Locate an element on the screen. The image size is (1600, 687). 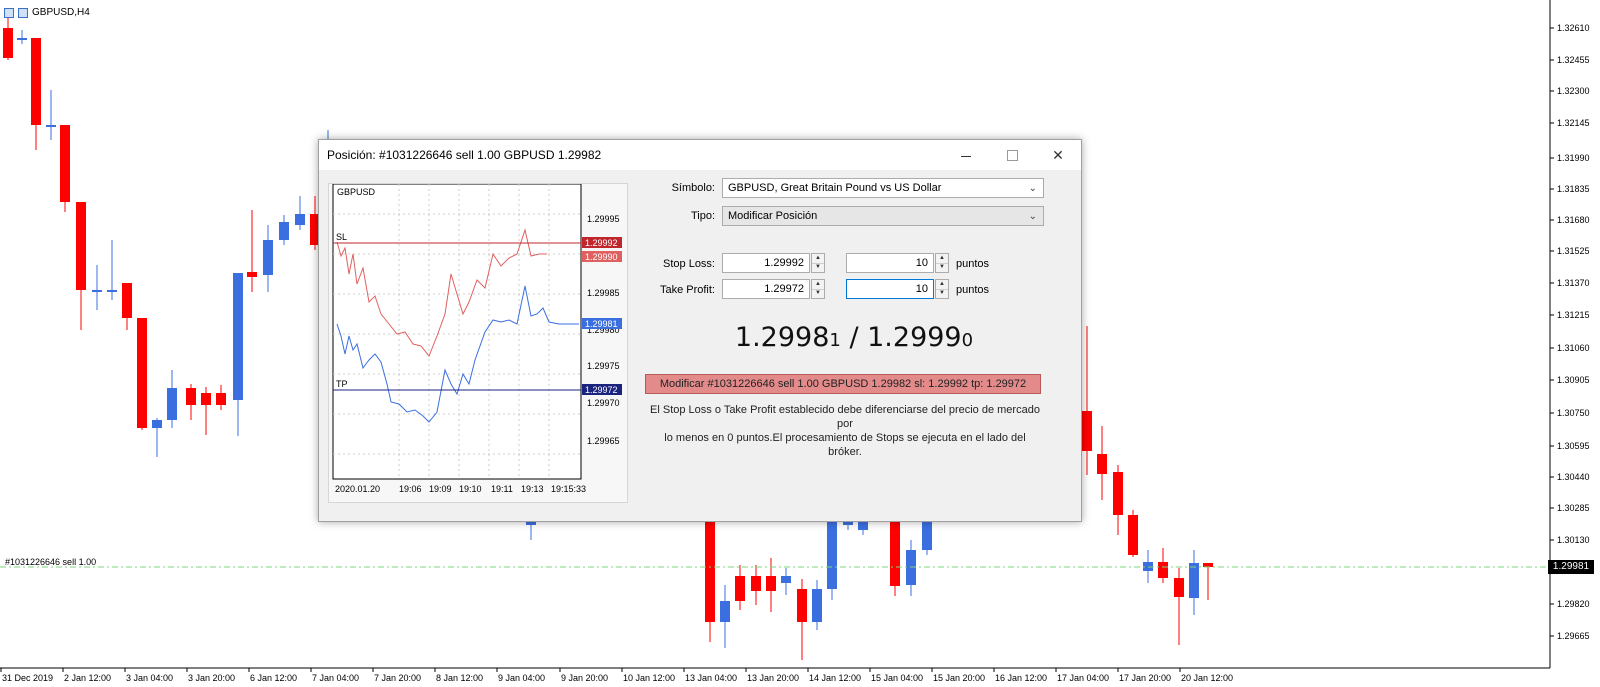
symbol-label: Símbolo: is located at coordinates (693, 188).